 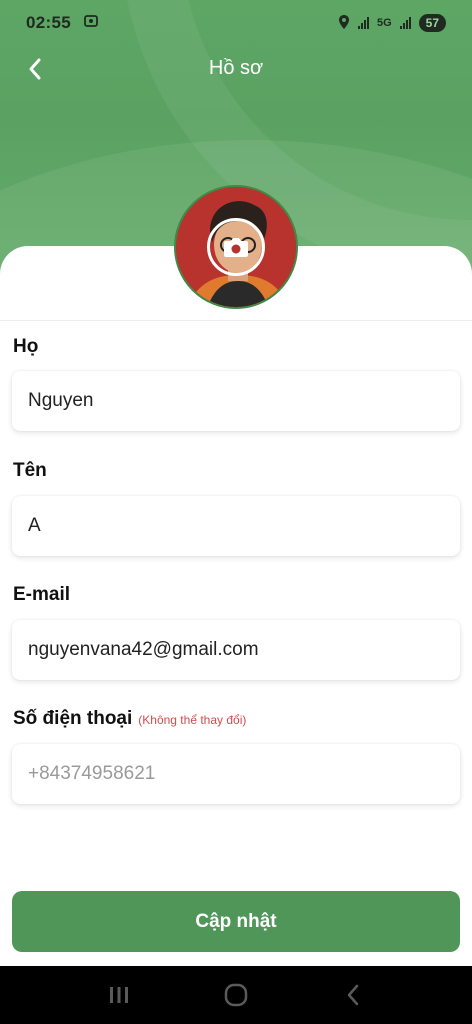 What do you see at coordinates (192, 720) in the screenshot?
I see `phone-readonly-note: (Không thể thay đổi)` at bounding box center [192, 720].